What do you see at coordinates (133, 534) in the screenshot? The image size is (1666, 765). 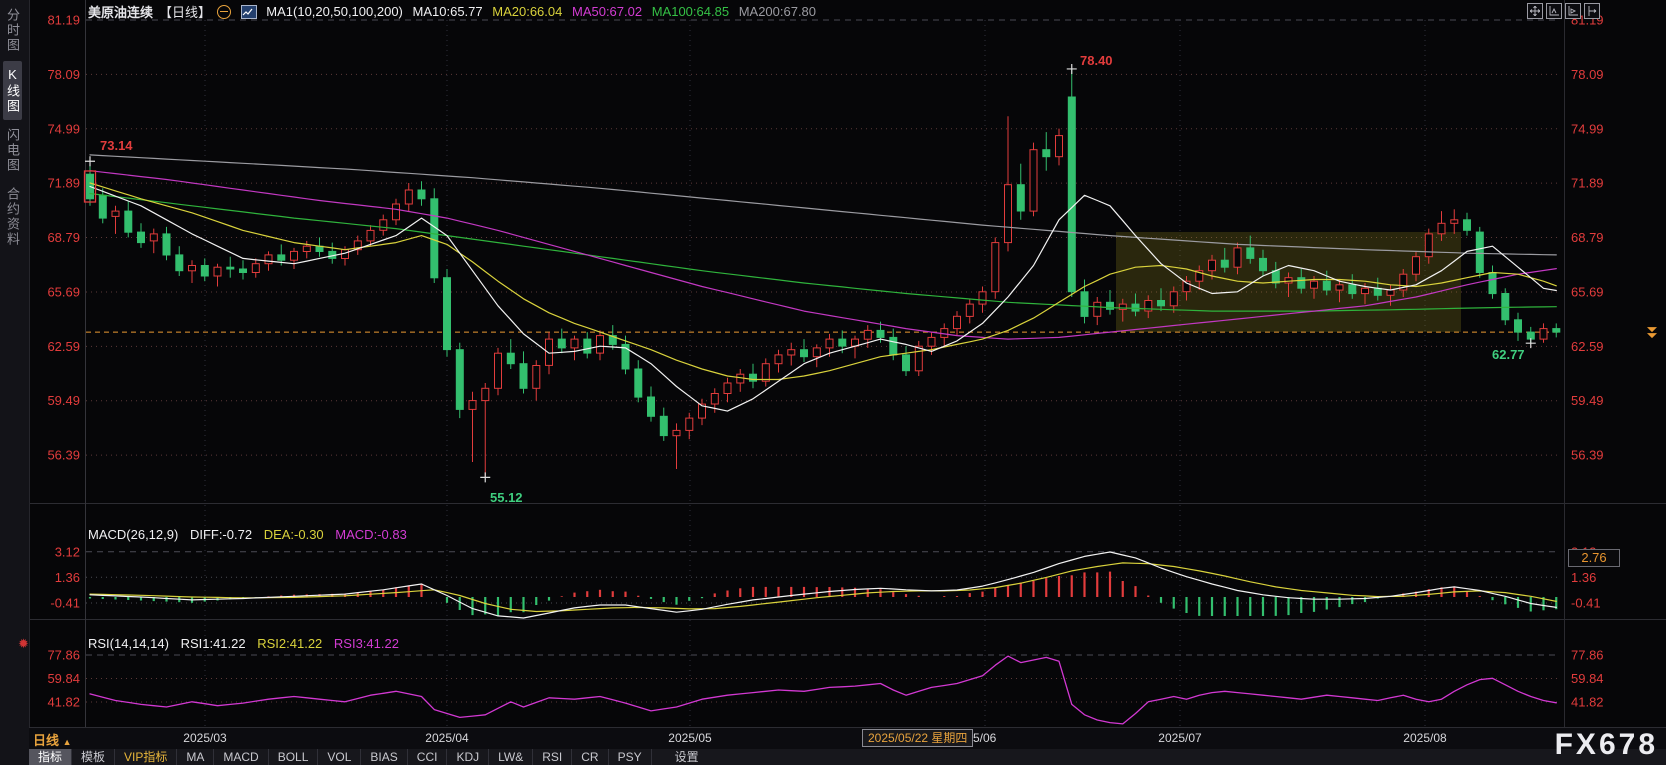 I see `macd-params: MACD(26,12,9)` at bounding box center [133, 534].